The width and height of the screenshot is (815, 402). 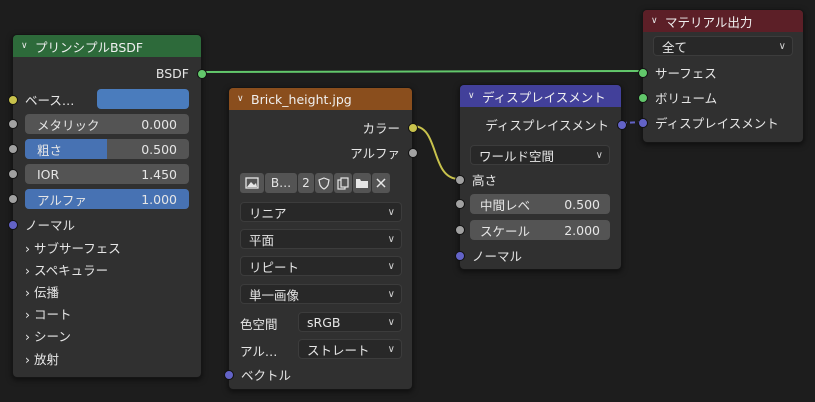 I want to click on alpha-value: 1.000, so click(x=159, y=199).